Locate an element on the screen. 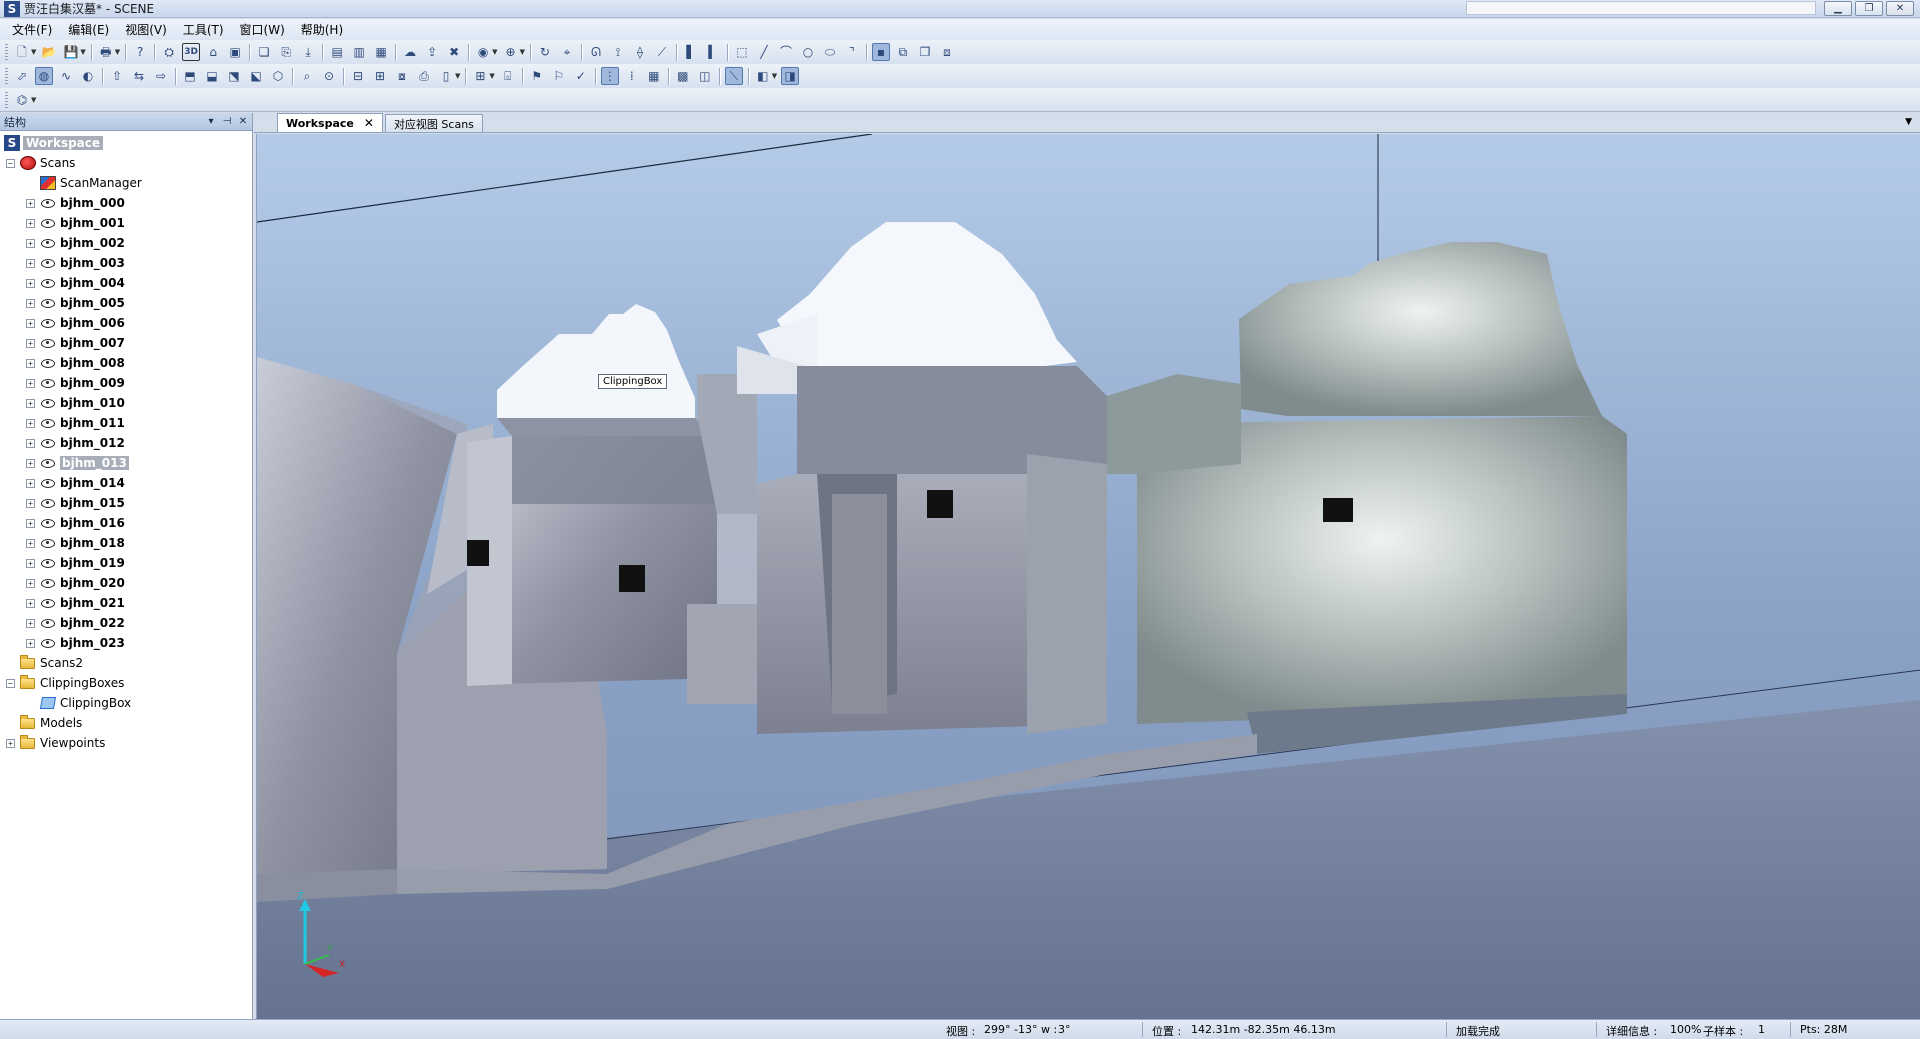 The width and height of the screenshot is (1920, 1039). rect-select-icon: ⬚ is located at coordinates (742, 52).